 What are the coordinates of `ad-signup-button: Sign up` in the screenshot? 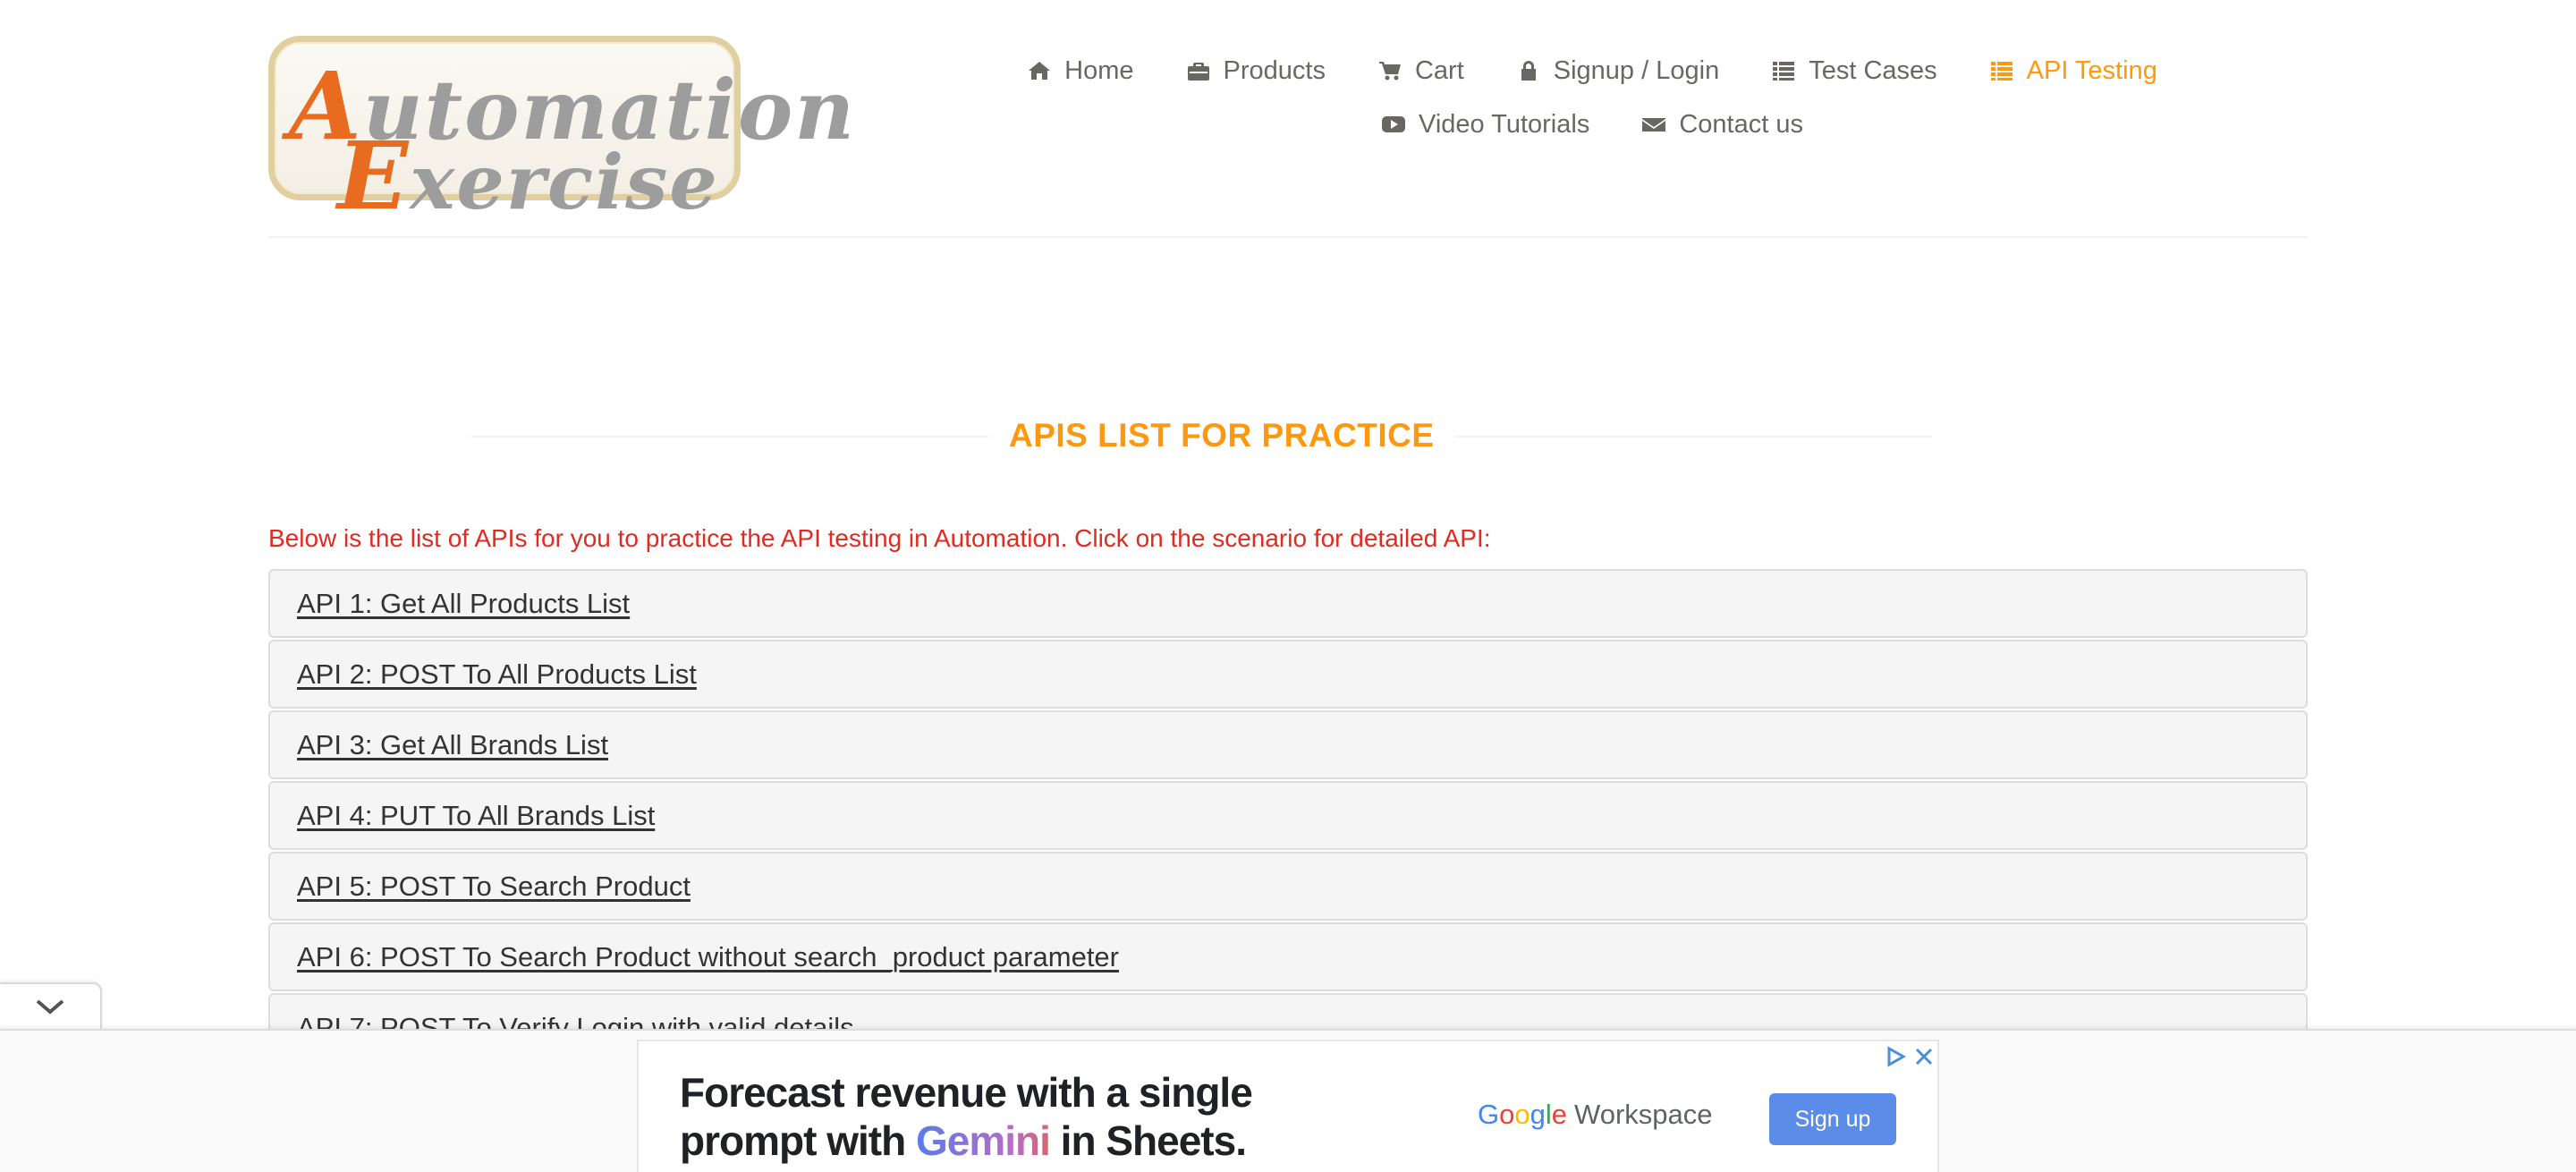 It's located at (1832, 1119).